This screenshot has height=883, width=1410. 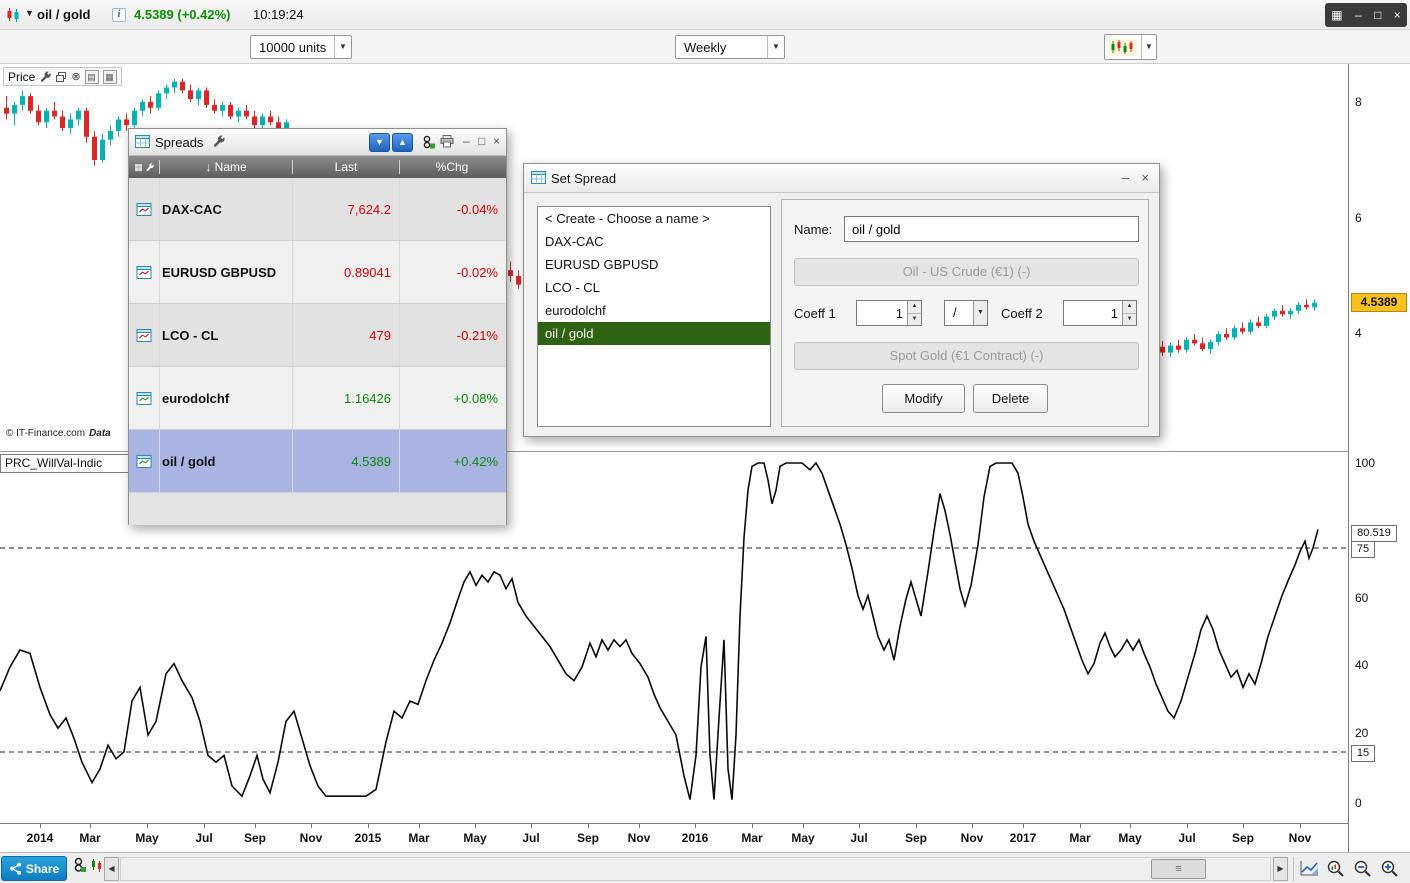 I want to click on spread-name-input, so click(x=991, y=229).